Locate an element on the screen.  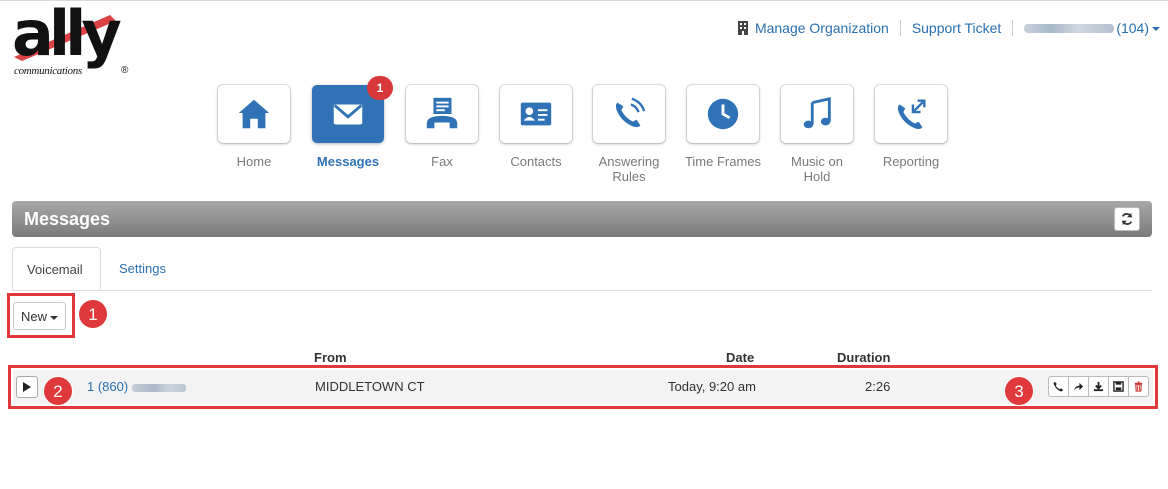
phone-arrows-icon is located at coordinates (911, 114).